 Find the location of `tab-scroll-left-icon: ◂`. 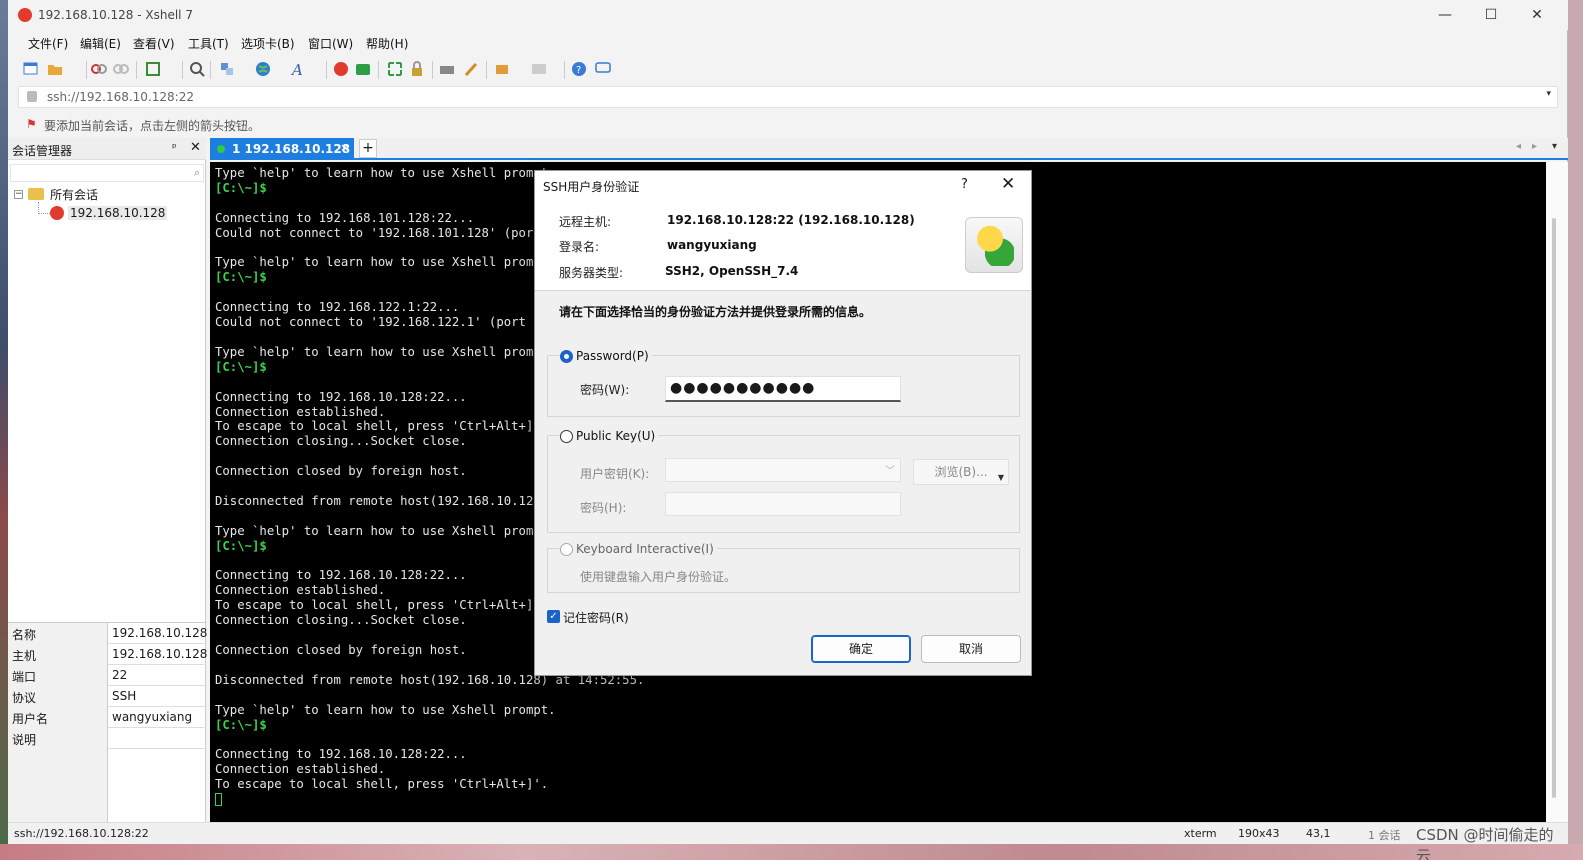

tab-scroll-left-icon: ◂ is located at coordinates (1518, 146).